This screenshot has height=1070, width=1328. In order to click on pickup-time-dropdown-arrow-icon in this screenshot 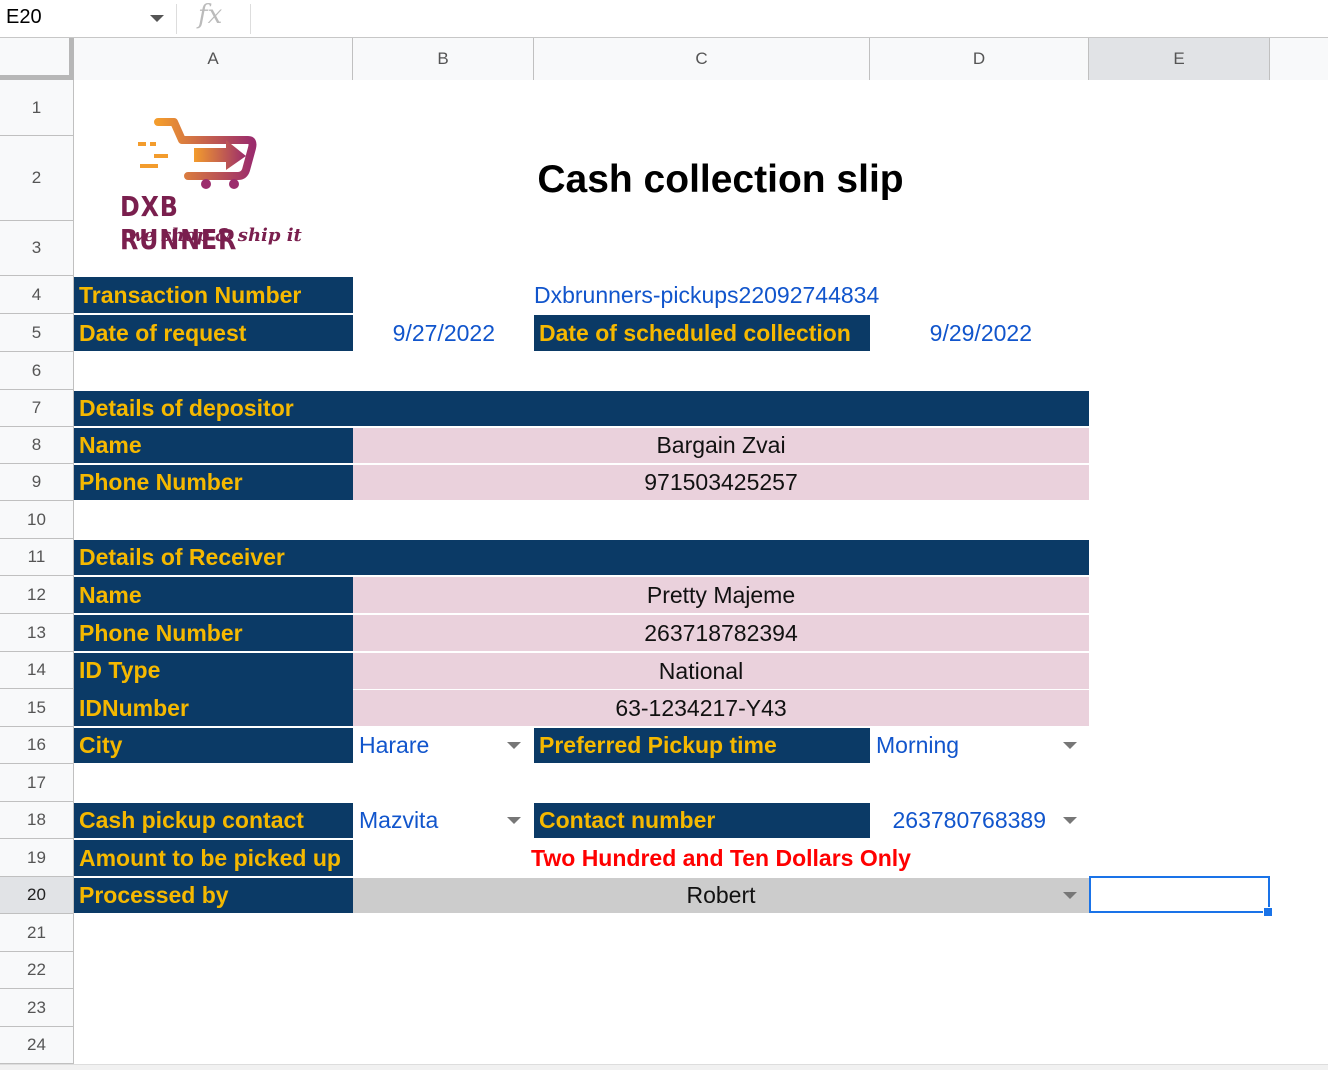, I will do `click(1070, 745)`.